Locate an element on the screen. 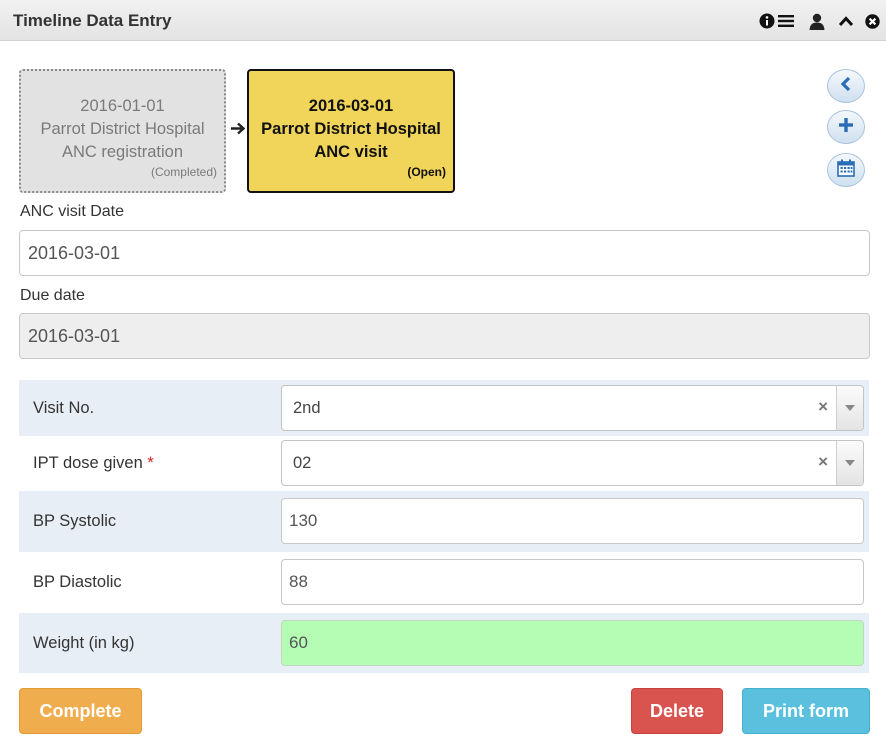 The image size is (886, 750). due-date-input is located at coordinates (444, 336).